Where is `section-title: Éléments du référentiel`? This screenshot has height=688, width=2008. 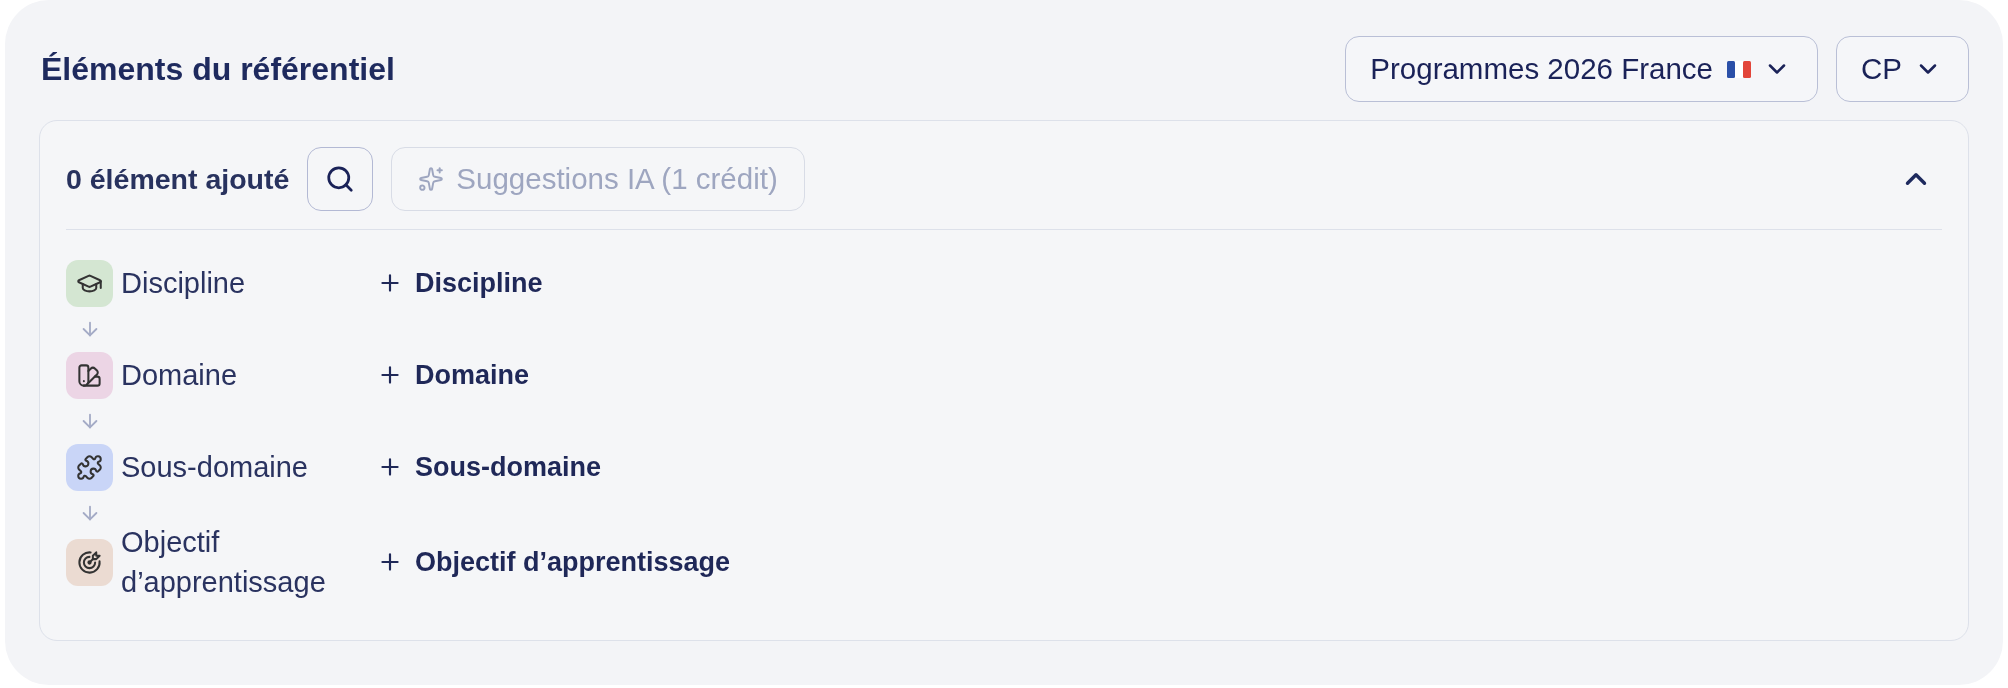 section-title: Éléments du référentiel is located at coordinates (218, 69).